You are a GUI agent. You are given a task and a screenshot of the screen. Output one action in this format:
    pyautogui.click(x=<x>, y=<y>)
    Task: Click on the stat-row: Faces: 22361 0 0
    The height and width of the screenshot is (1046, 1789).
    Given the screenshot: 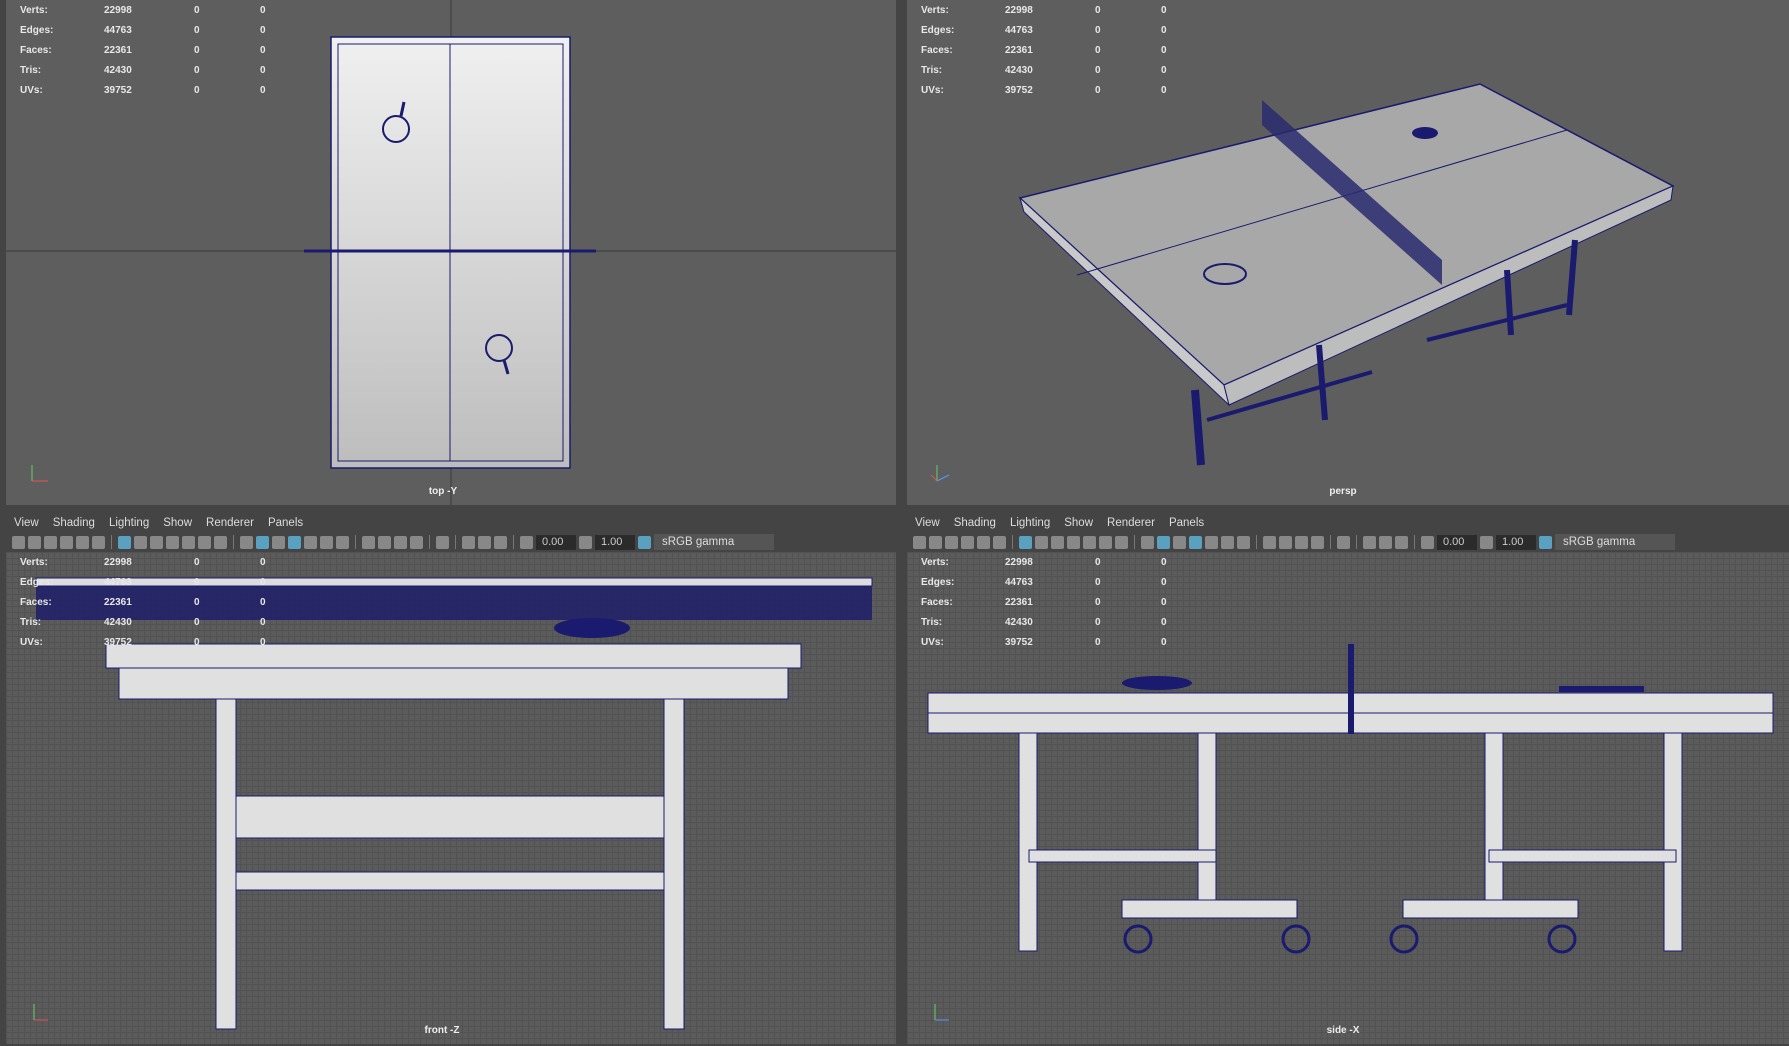 What is the action you would take?
    pyautogui.click(x=173, y=50)
    